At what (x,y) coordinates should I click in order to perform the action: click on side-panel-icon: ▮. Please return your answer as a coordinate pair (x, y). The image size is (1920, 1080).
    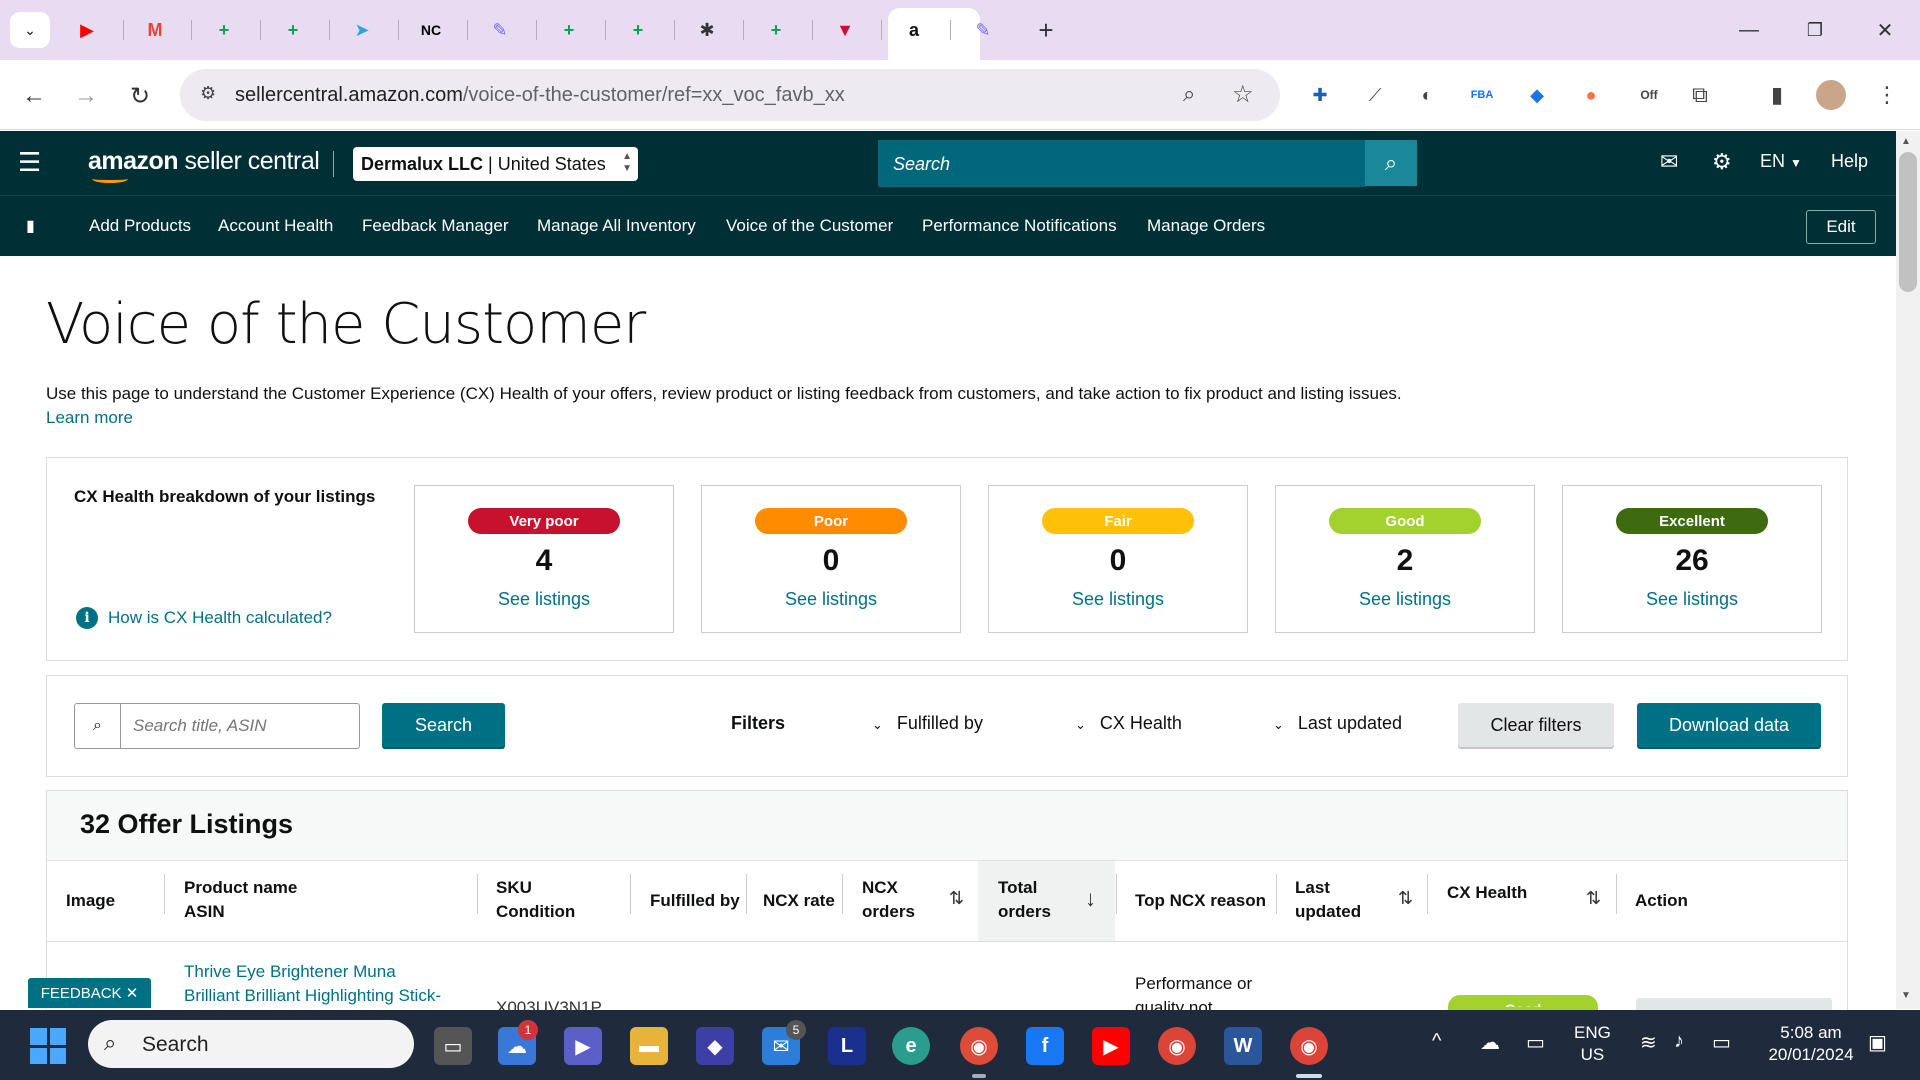
    Looking at the image, I should click on (1777, 95).